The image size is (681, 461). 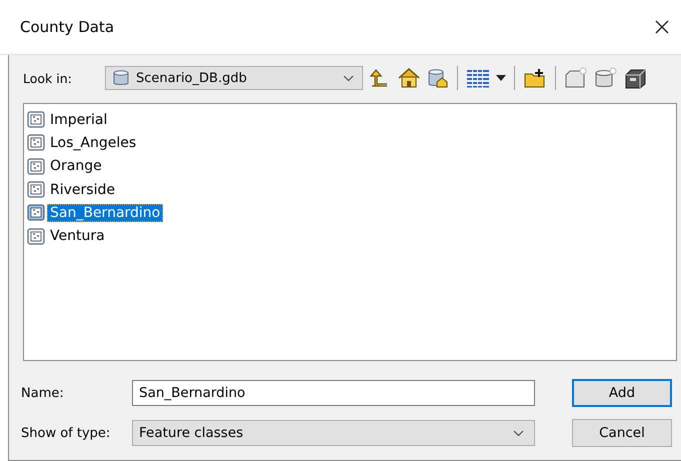 I want to click on new-folder-icon, so click(x=535, y=78).